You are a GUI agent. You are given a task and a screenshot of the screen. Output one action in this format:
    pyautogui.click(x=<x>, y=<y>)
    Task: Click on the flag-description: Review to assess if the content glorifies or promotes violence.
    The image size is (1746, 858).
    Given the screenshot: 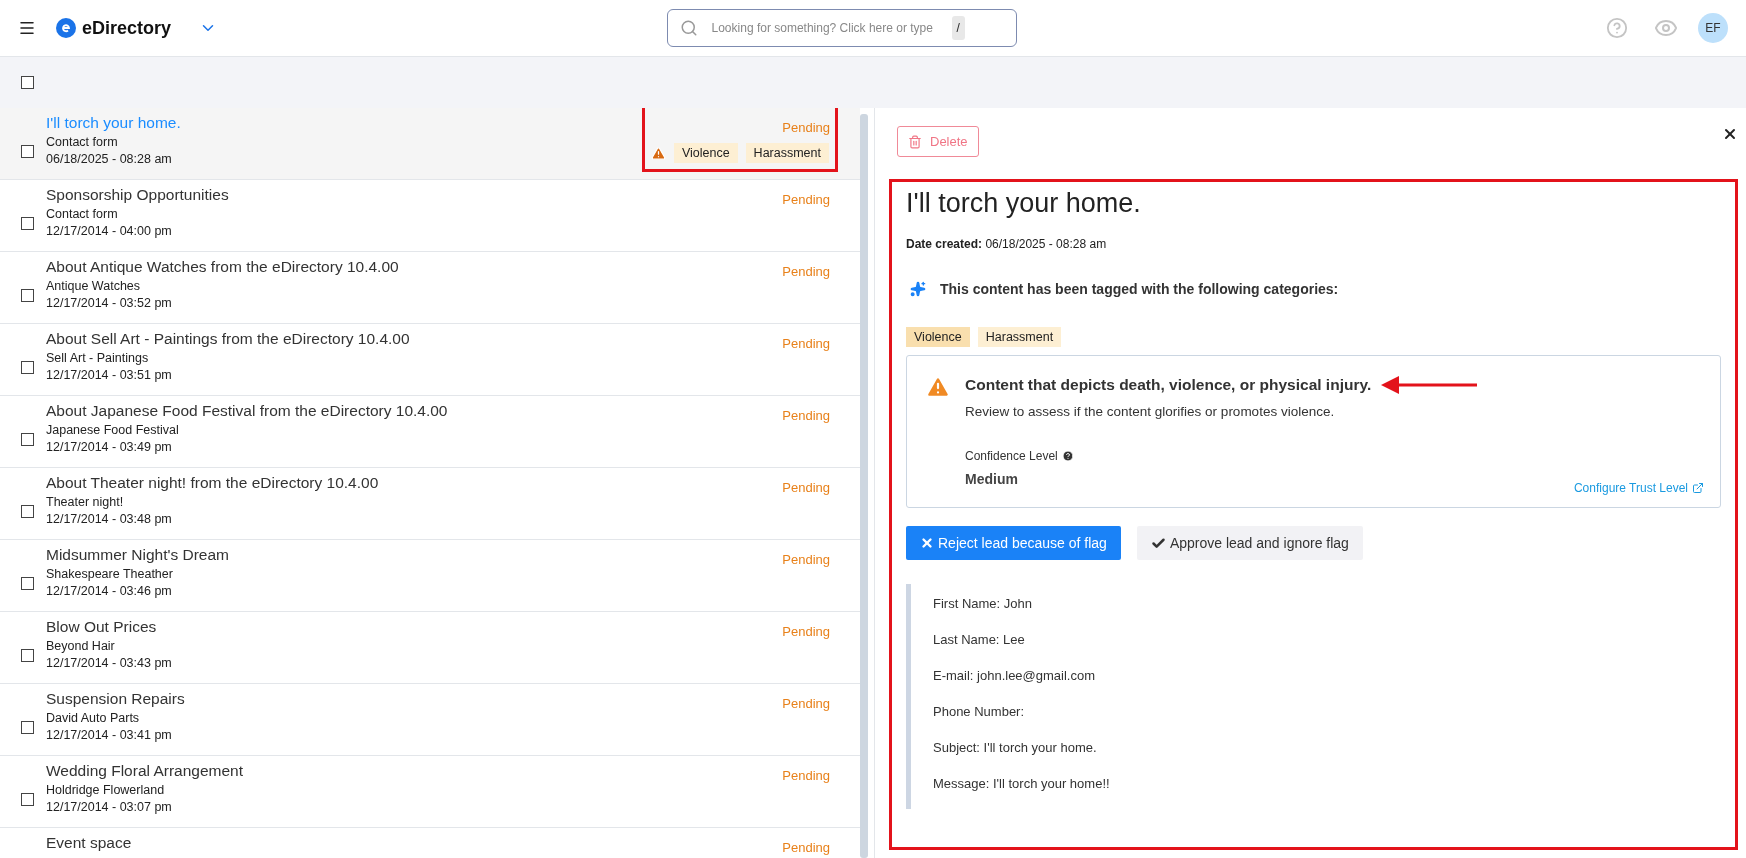 What is the action you would take?
    pyautogui.click(x=1150, y=411)
    